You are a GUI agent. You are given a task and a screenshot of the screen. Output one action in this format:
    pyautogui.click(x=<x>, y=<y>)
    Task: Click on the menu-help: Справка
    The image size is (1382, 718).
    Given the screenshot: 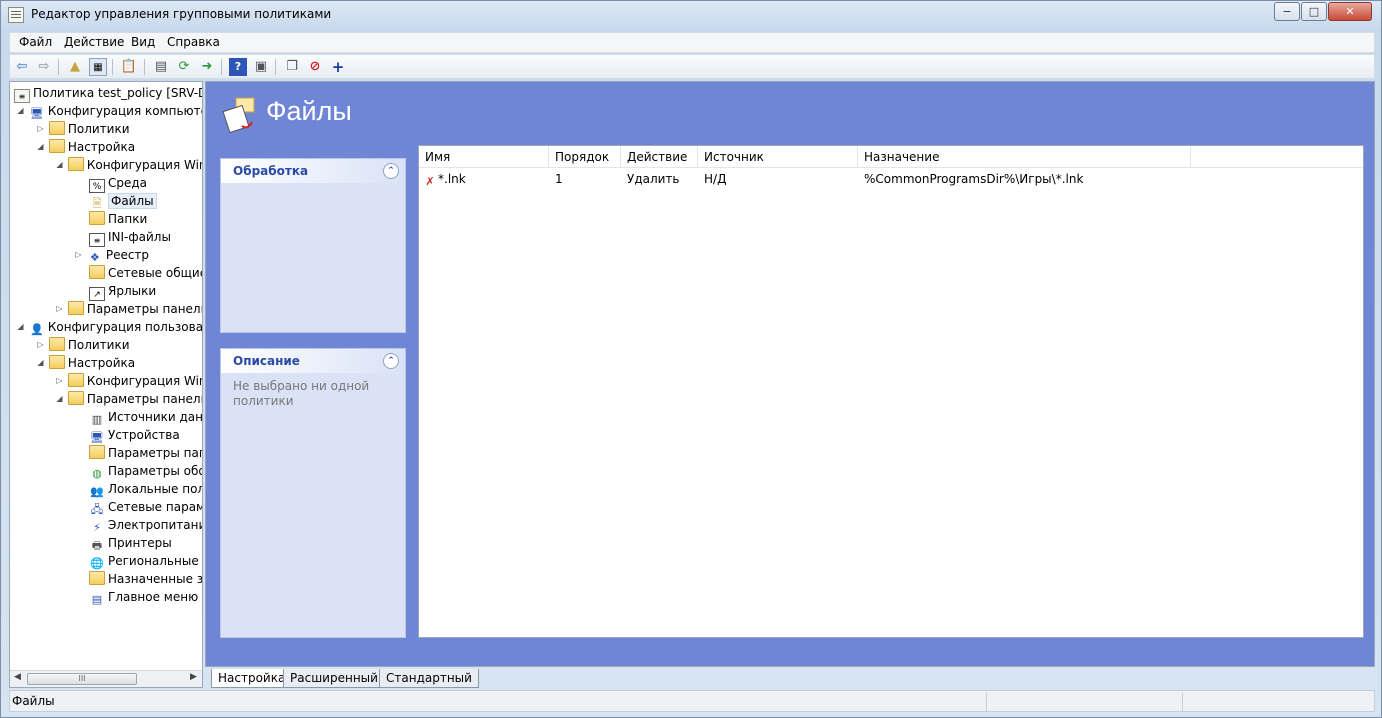 What is the action you would take?
    pyautogui.click(x=193, y=42)
    